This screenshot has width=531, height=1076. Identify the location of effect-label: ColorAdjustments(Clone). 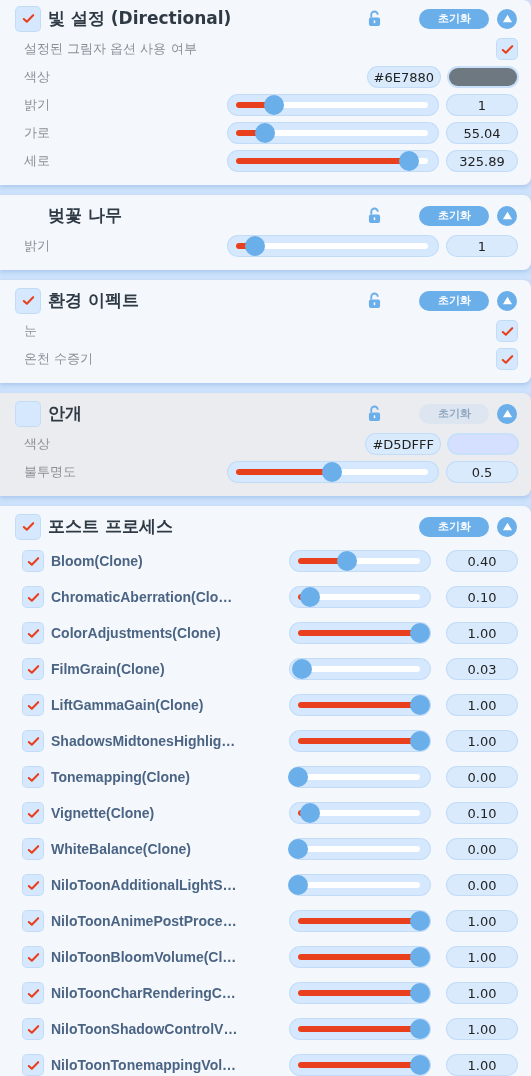
(136, 633).